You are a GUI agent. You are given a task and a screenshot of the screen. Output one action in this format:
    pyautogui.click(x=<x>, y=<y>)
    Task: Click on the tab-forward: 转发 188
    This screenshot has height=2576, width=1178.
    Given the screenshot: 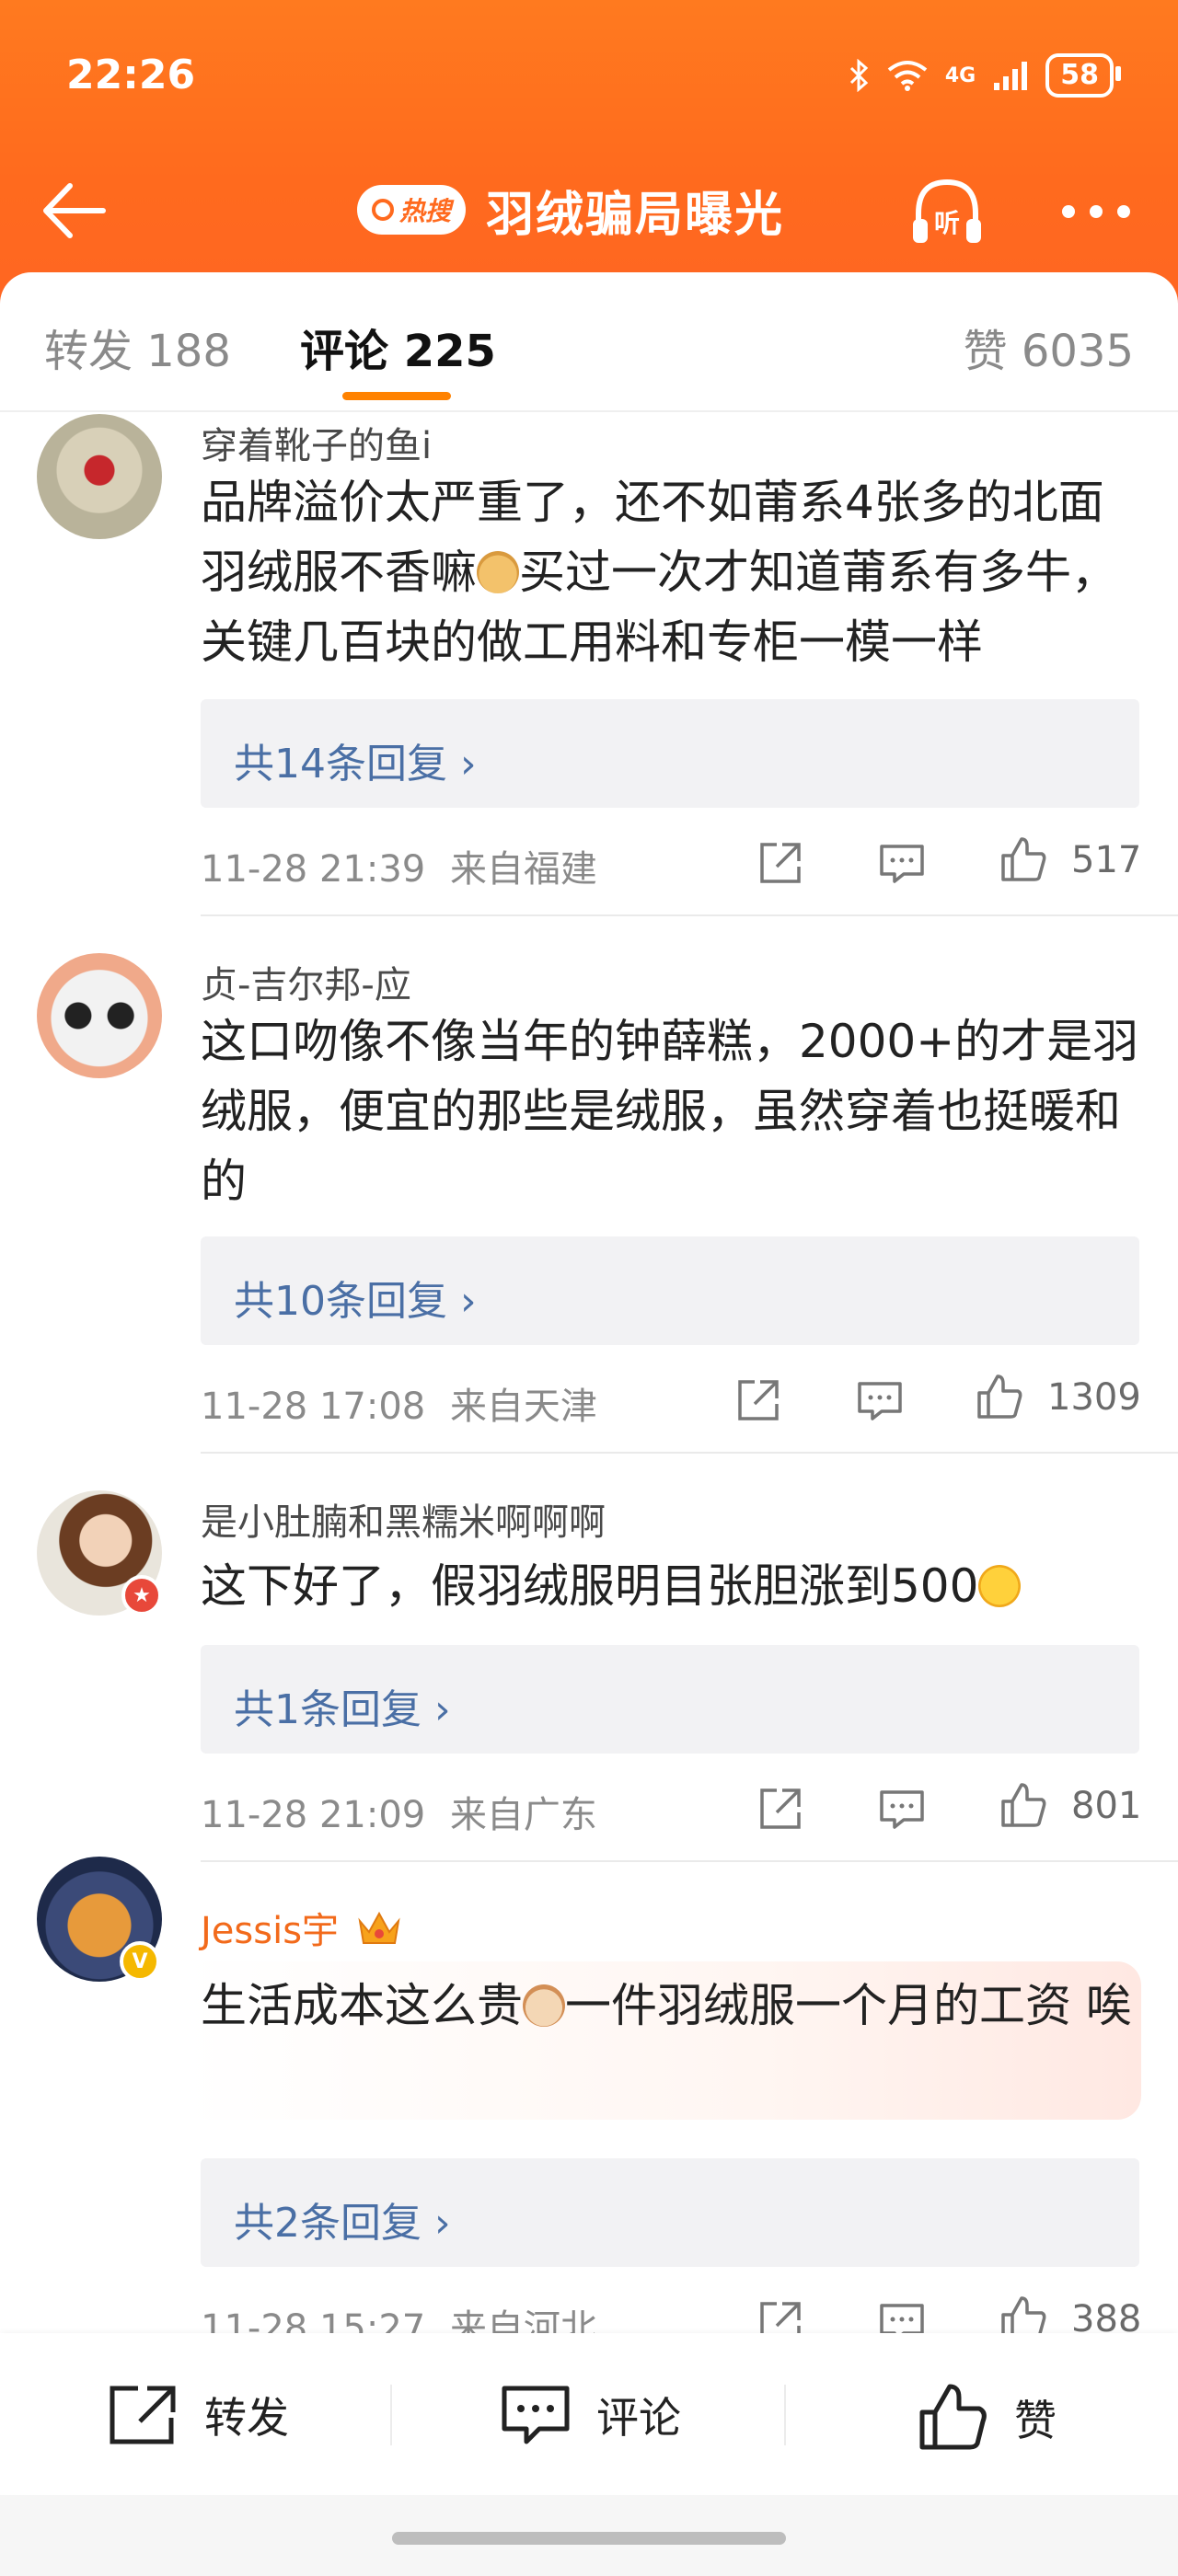 What is the action you would take?
    pyautogui.click(x=137, y=347)
    